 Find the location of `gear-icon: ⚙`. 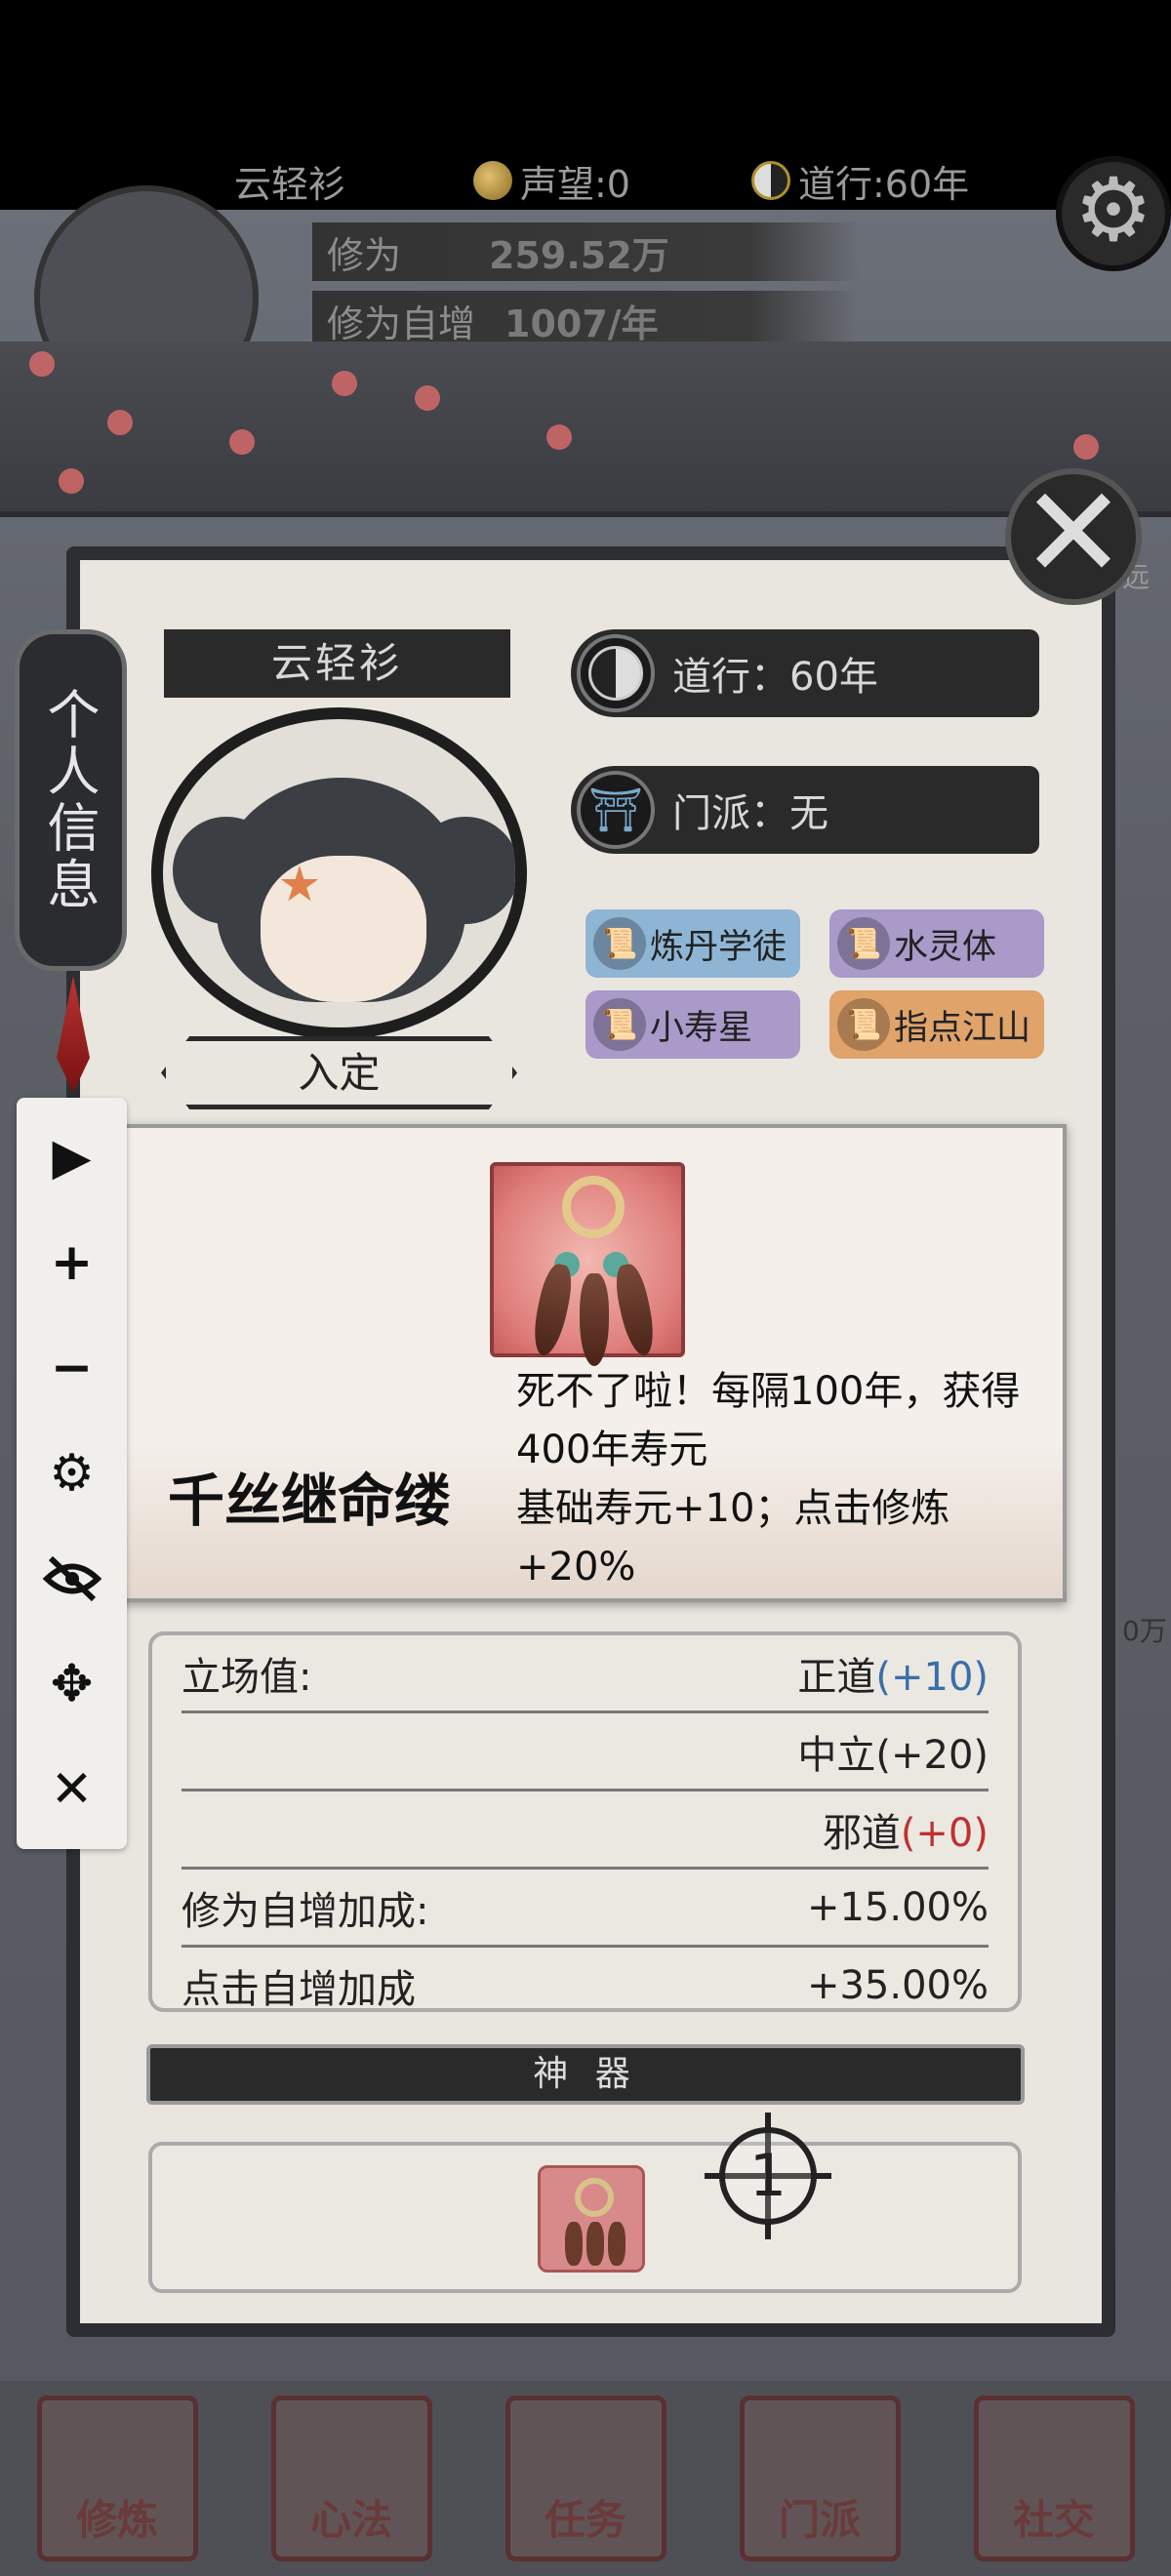

gear-icon: ⚙ is located at coordinates (71, 1472).